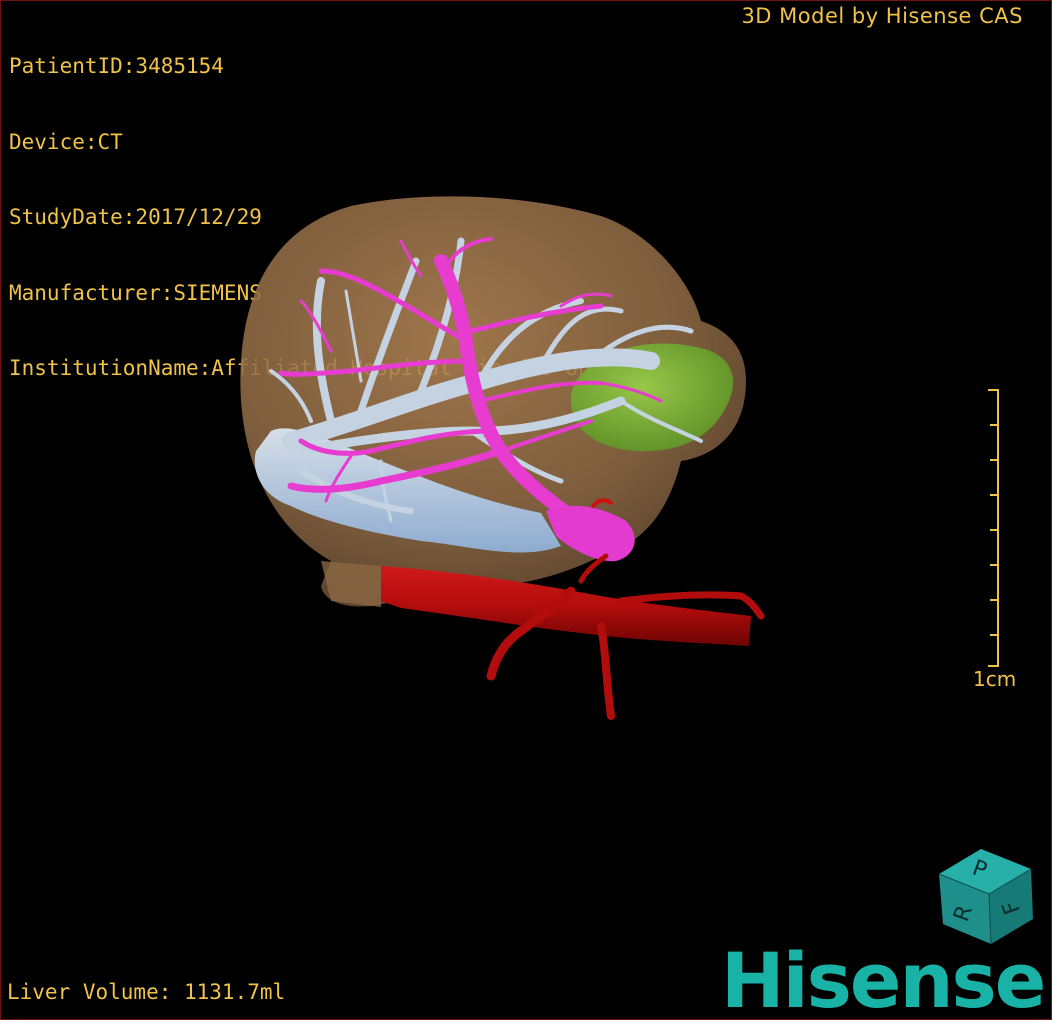 This screenshot has width=1052, height=1020. What do you see at coordinates (986, 894) in the screenshot?
I see `orientation-cube-icon: P R F` at bounding box center [986, 894].